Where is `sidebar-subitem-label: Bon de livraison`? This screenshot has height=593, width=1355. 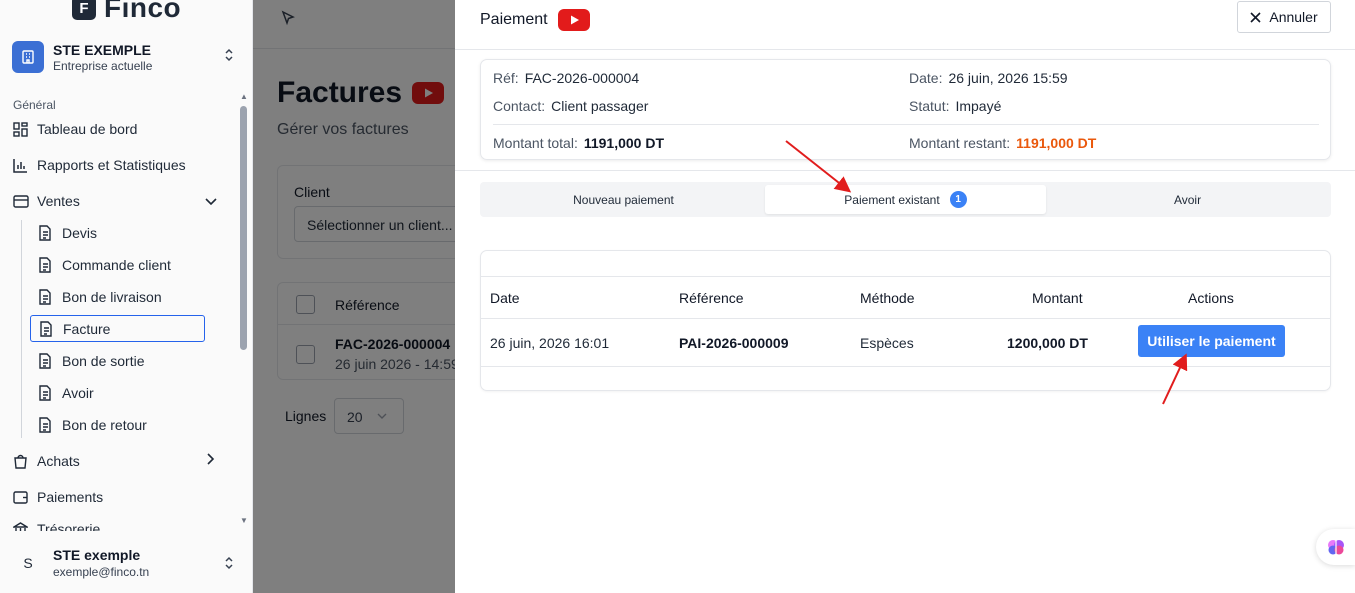 sidebar-subitem-label: Bon de livraison is located at coordinates (112, 297).